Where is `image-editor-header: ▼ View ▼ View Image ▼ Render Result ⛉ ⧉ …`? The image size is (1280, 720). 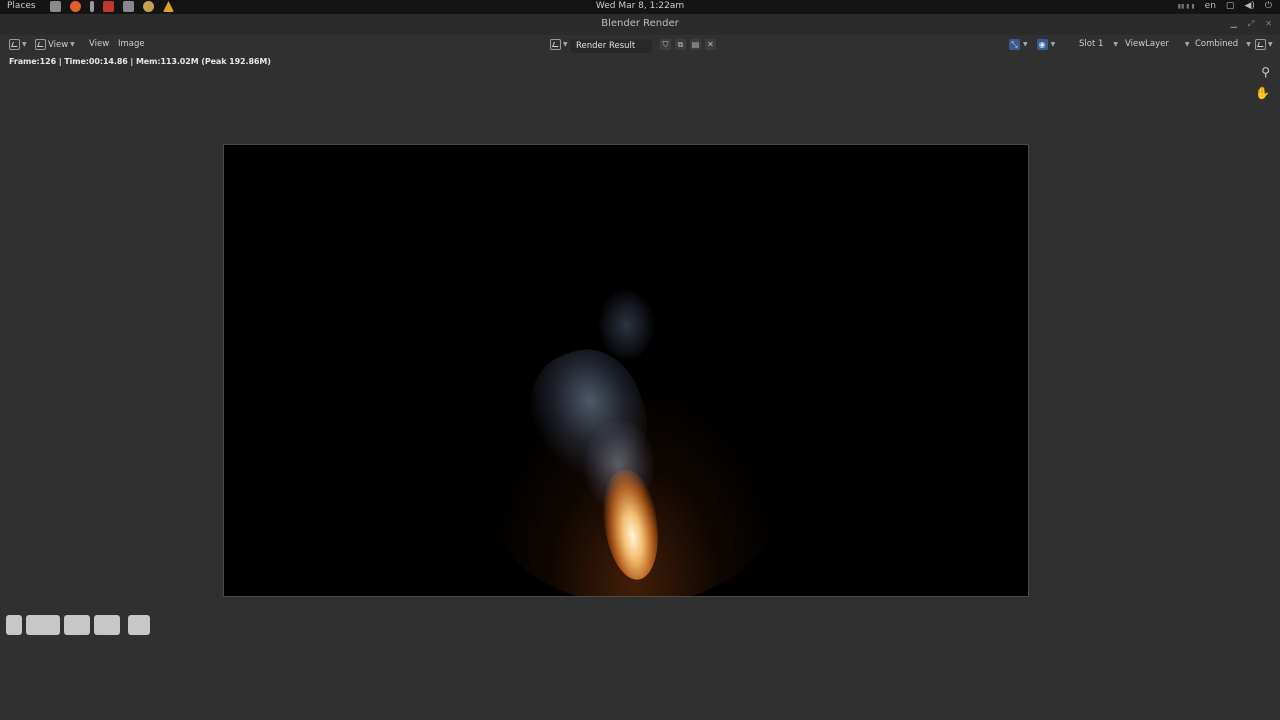 image-editor-header: ▼ View ▼ View Image ▼ Render Result ⛉ ⧉ … is located at coordinates (640, 45).